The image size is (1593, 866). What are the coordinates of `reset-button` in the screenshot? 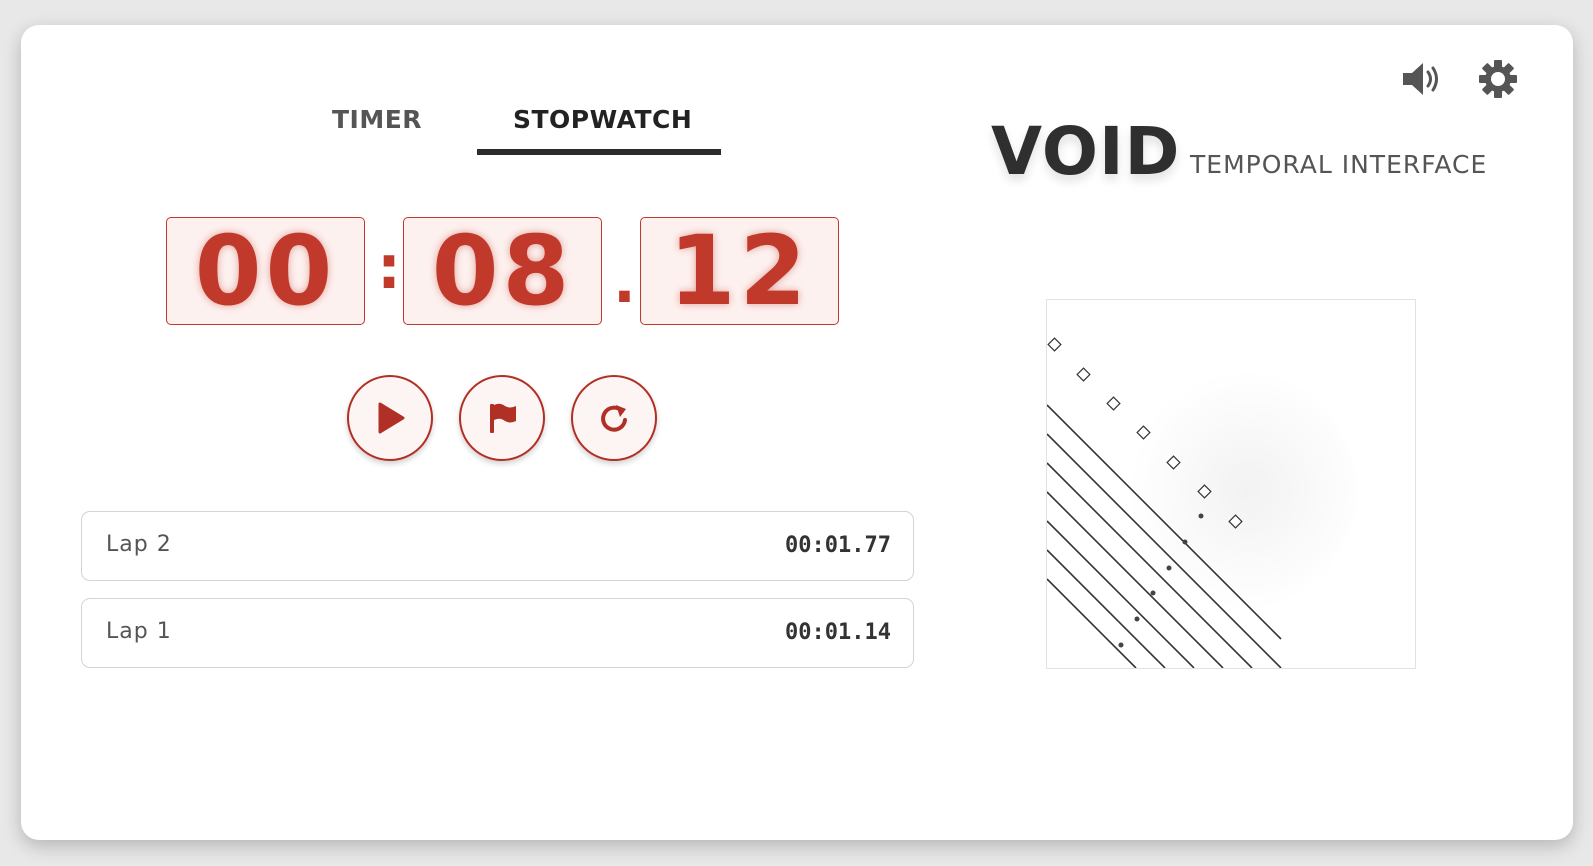 It's located at (614, 418).